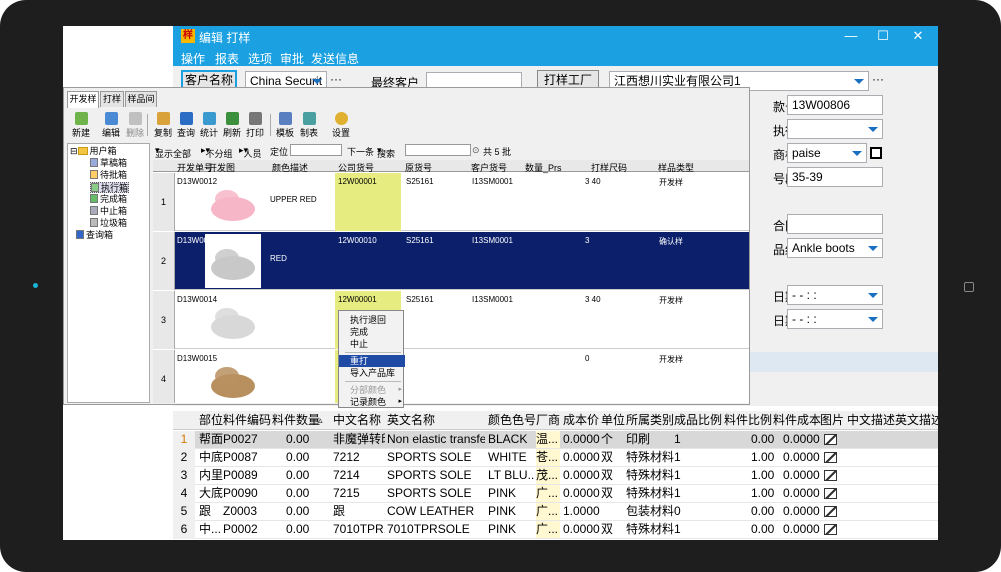 Image resolution: width=1001 pixels, height=572 pixels. What do you see at coordinates (916, 420) in the screenshot?
I see `col-en-desc: 英文描述` at bounding box center [916, 420].